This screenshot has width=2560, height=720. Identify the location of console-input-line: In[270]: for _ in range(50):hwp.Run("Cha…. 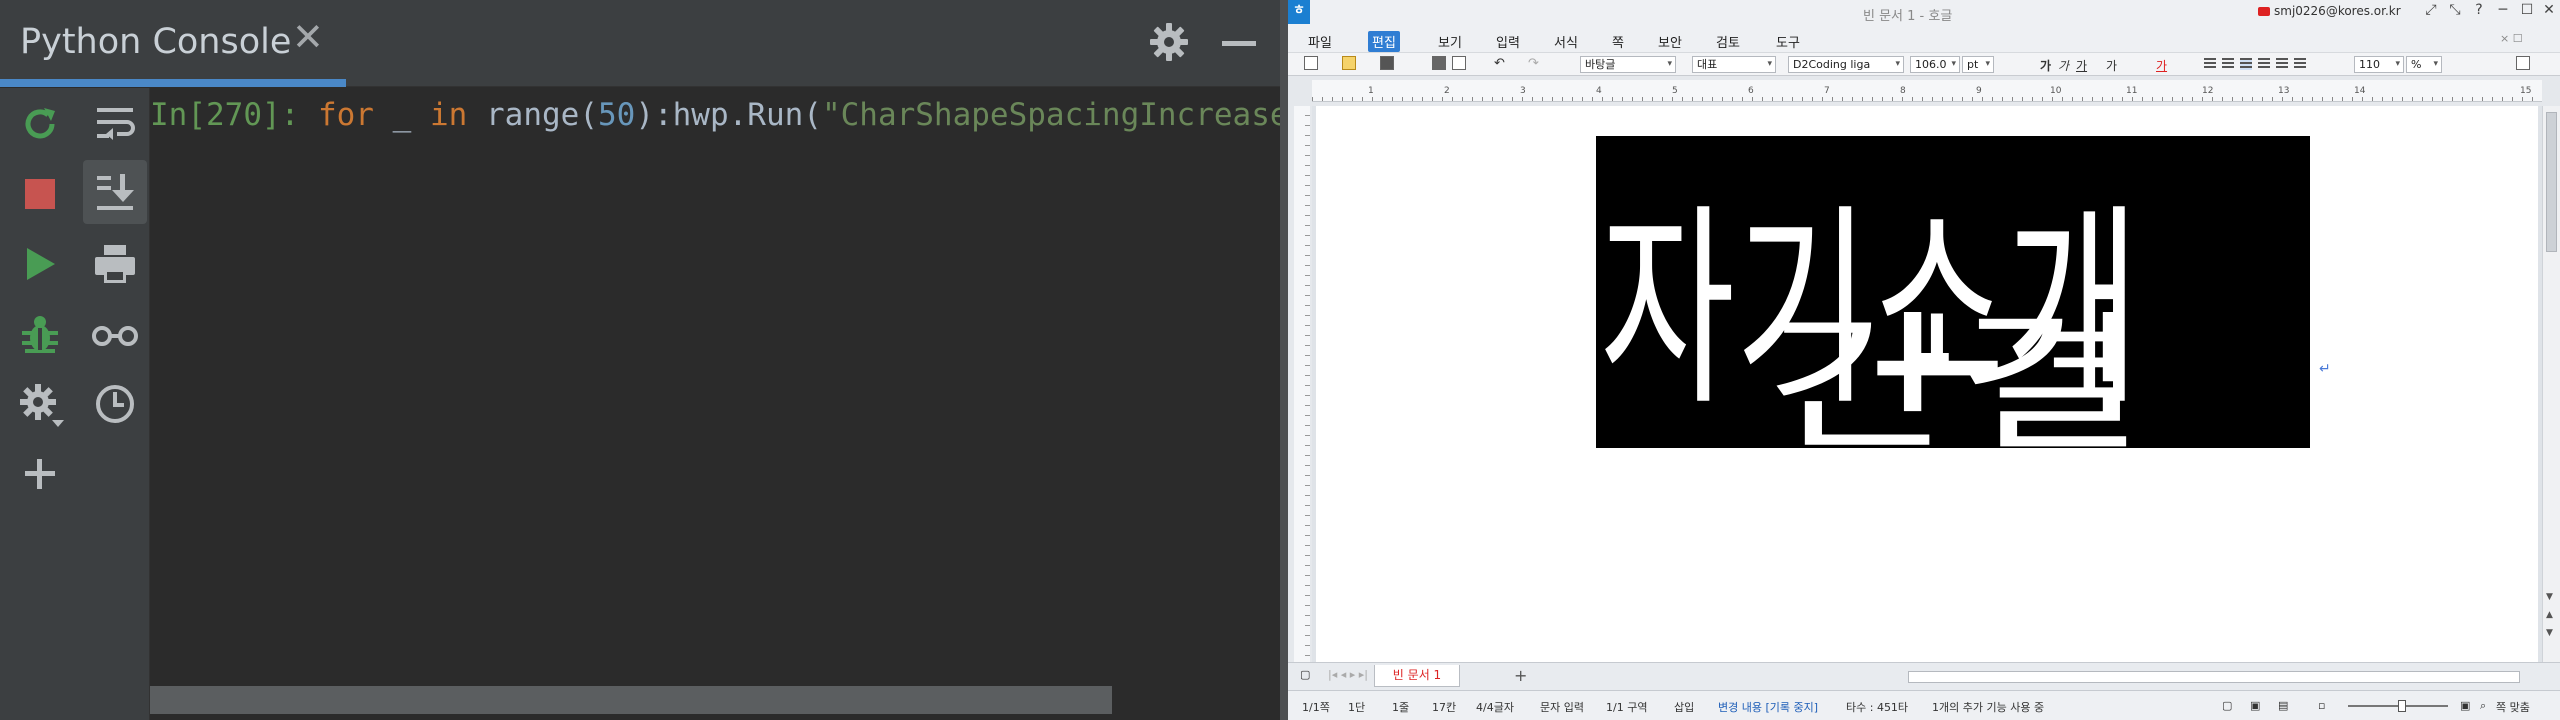
(715, 115).